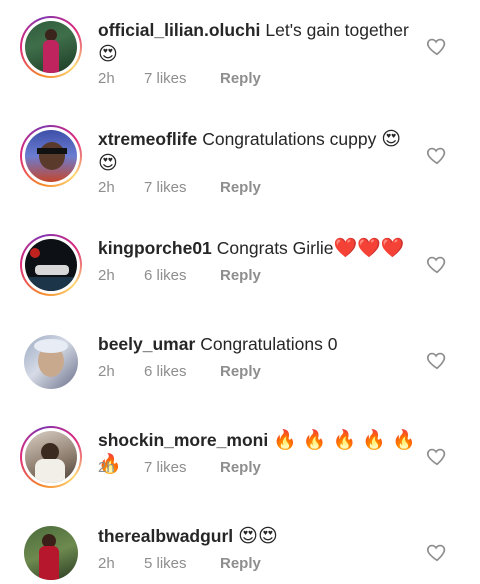 The height and width of the screenshot is (584, 480). Describe the element at coordinates (183, 440) in the screenshot. I see `comment-username: shockin_more_moni` at that location.